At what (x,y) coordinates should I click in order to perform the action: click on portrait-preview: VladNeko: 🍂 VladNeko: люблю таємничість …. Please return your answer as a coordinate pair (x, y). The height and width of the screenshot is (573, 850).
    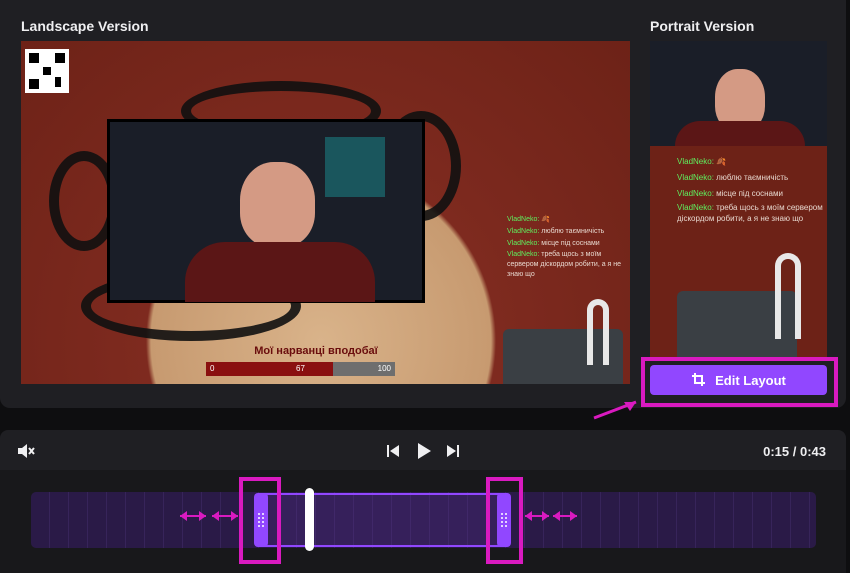
    Looking at the image, I should click on (738, 199).